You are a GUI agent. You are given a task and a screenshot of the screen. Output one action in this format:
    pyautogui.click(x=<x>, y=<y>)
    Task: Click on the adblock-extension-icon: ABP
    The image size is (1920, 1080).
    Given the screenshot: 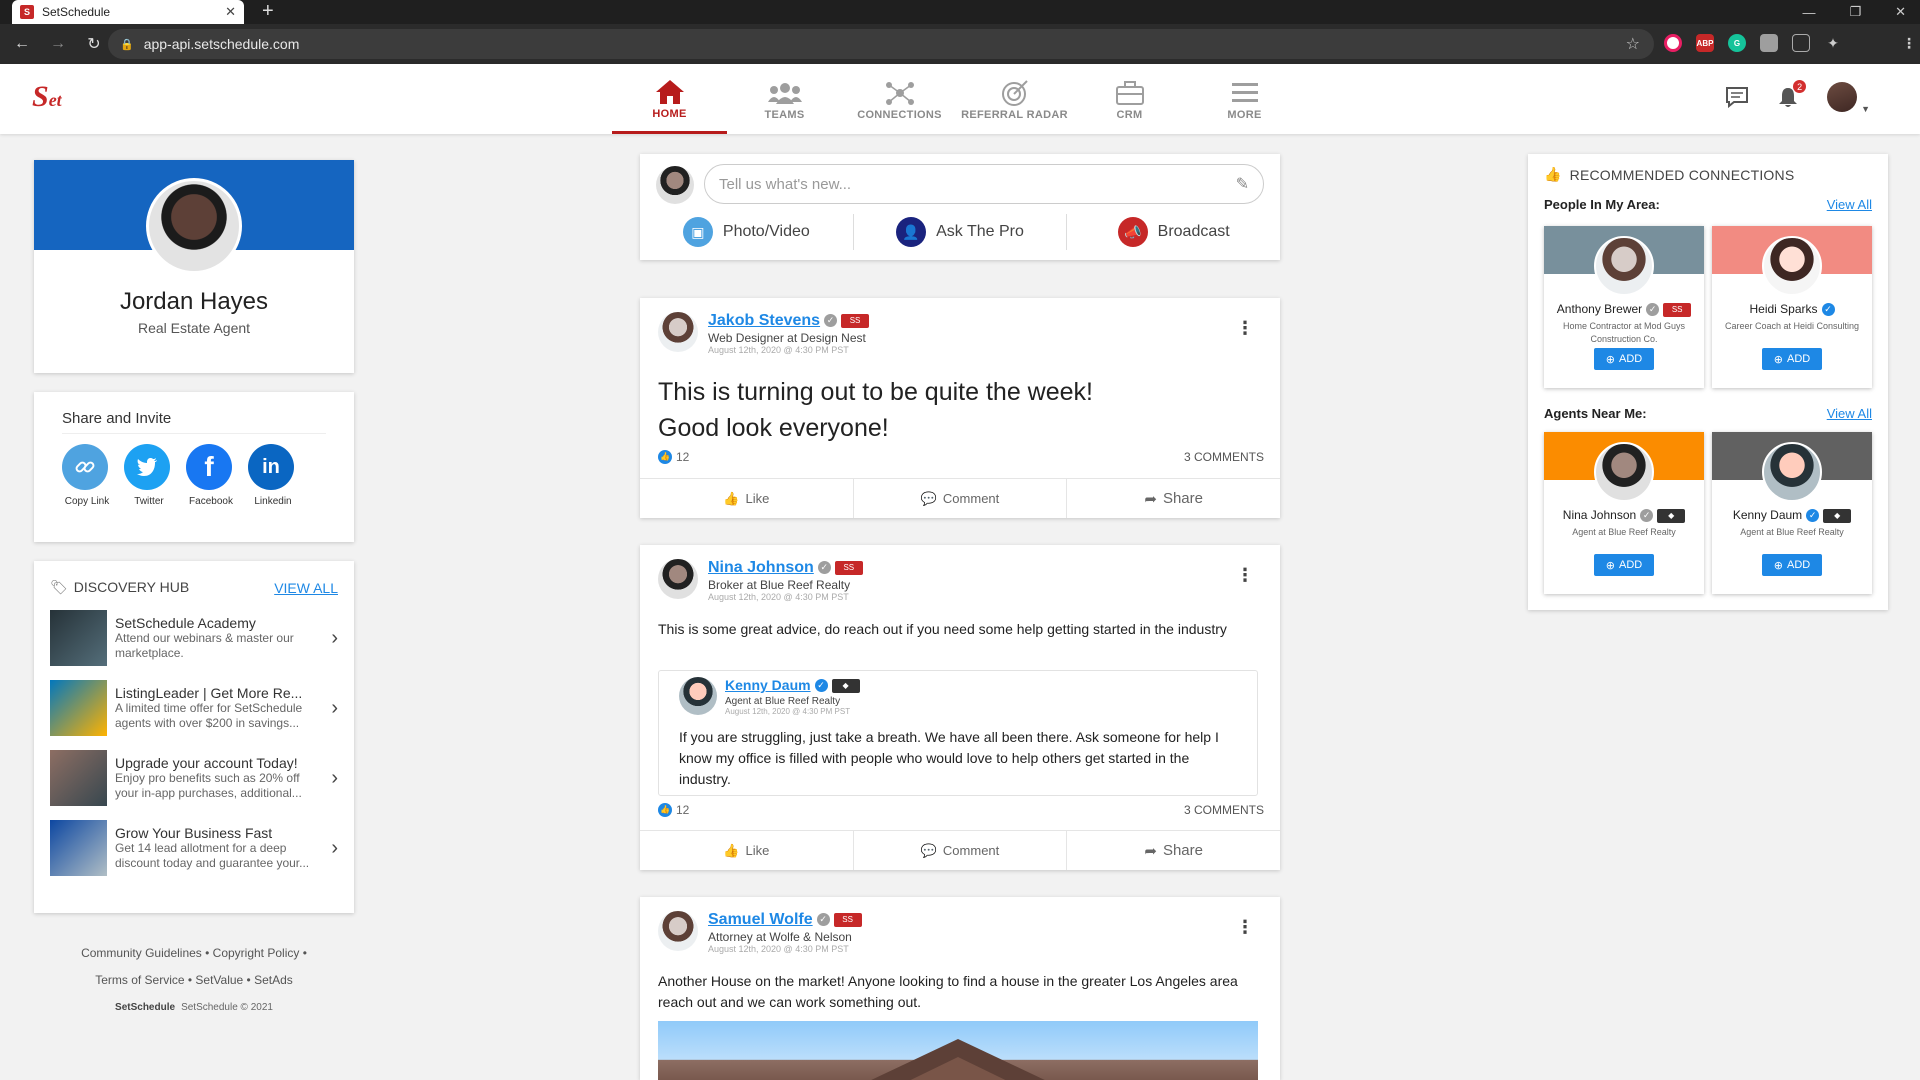 What is the action you would take?
    pyautogui.click(x=1705, y=43)
    